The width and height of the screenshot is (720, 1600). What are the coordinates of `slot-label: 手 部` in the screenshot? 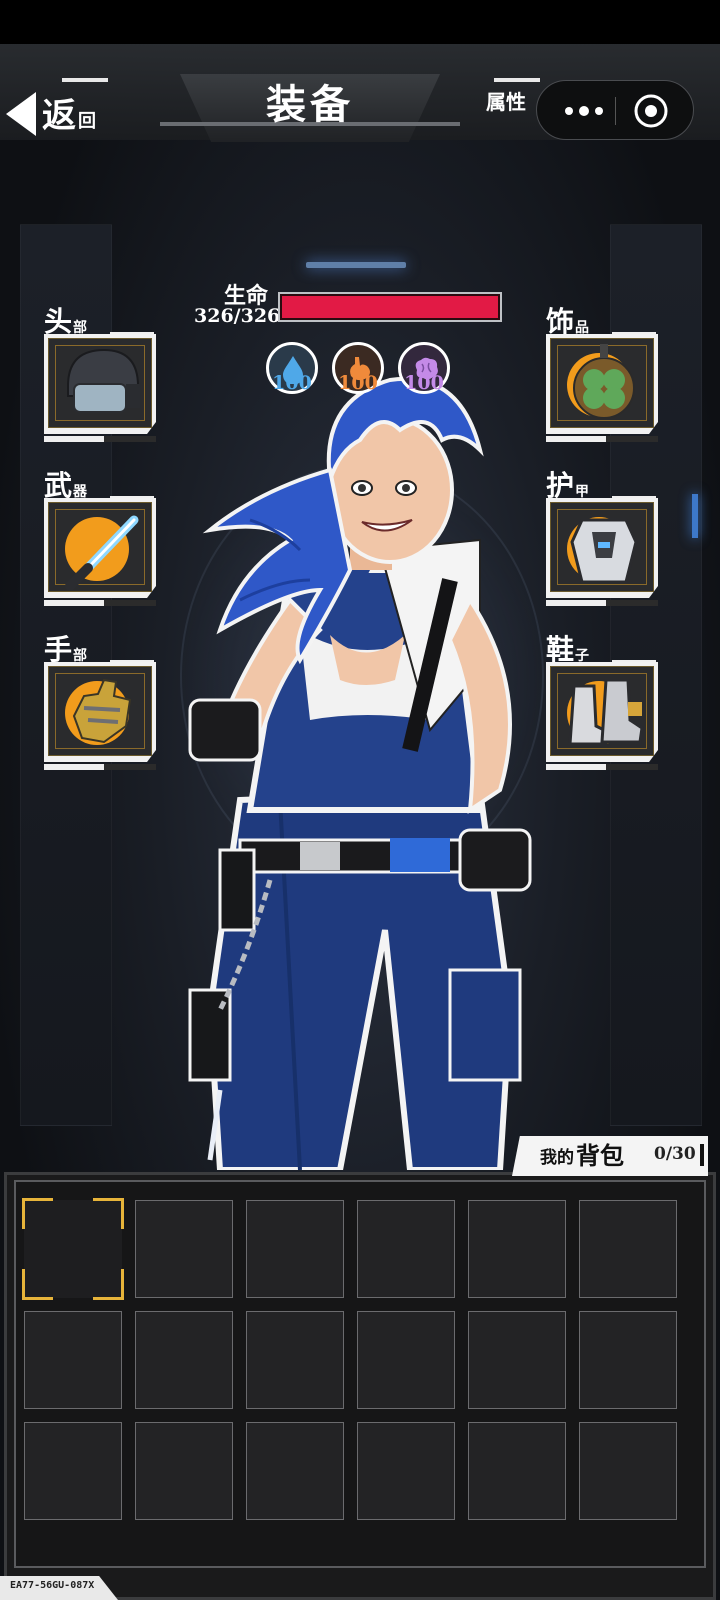 It's located at (65, 650).